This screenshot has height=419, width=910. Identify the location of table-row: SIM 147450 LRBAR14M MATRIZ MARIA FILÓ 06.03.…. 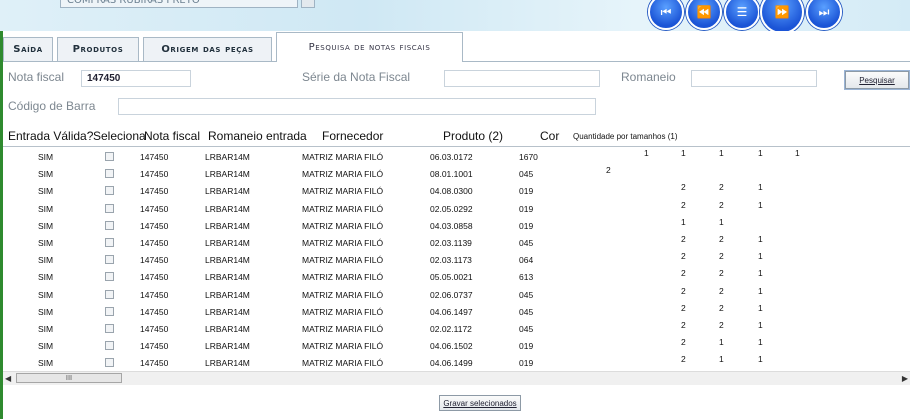
(456, 156).